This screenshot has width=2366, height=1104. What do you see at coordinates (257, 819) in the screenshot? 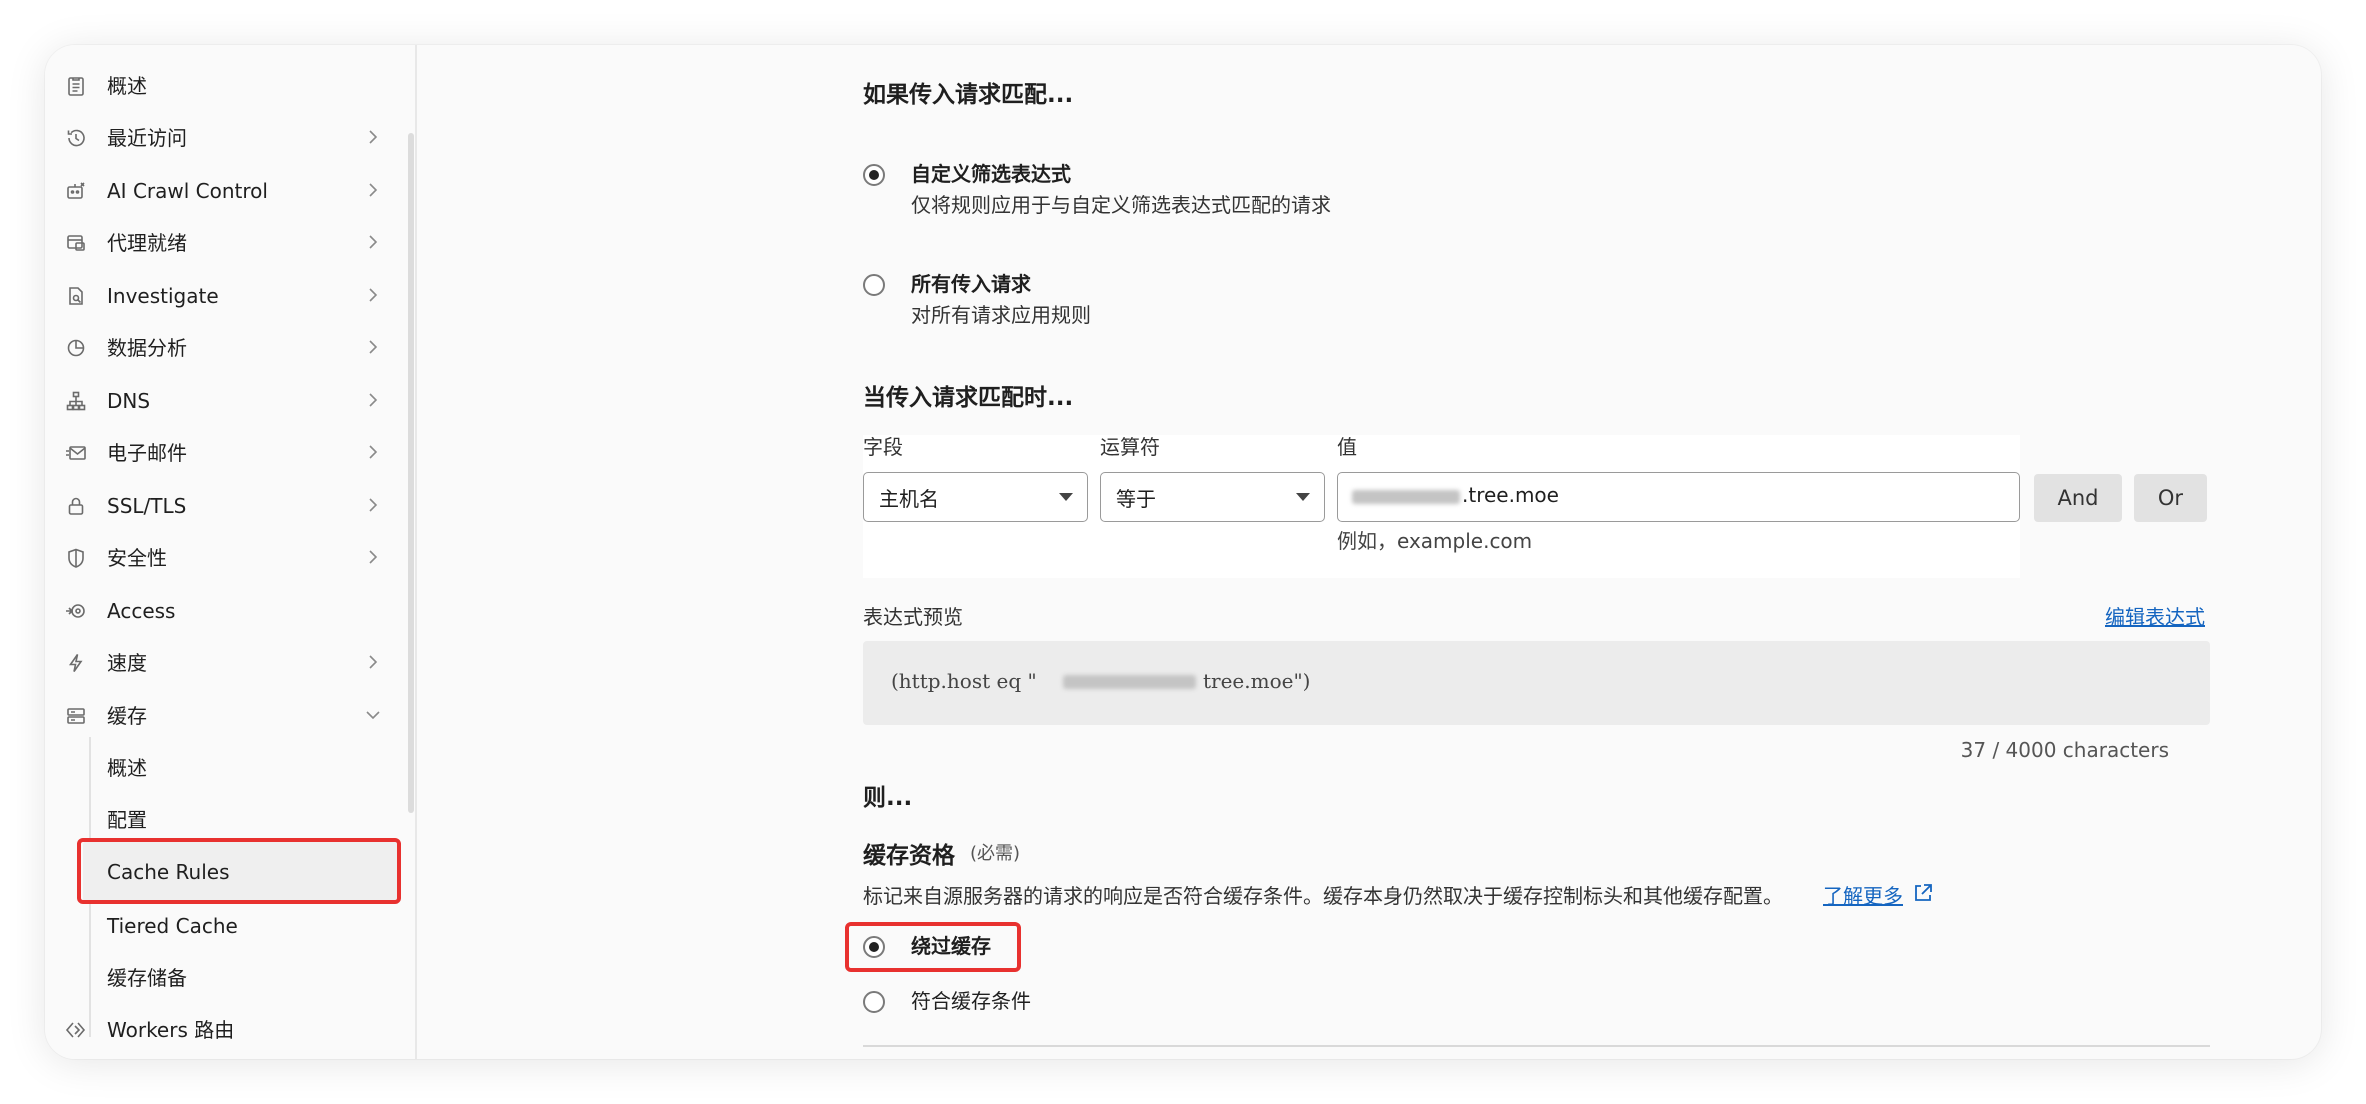
I see `sidebar-subitem-cache-config: 配置` at bounding box center [257, 819].